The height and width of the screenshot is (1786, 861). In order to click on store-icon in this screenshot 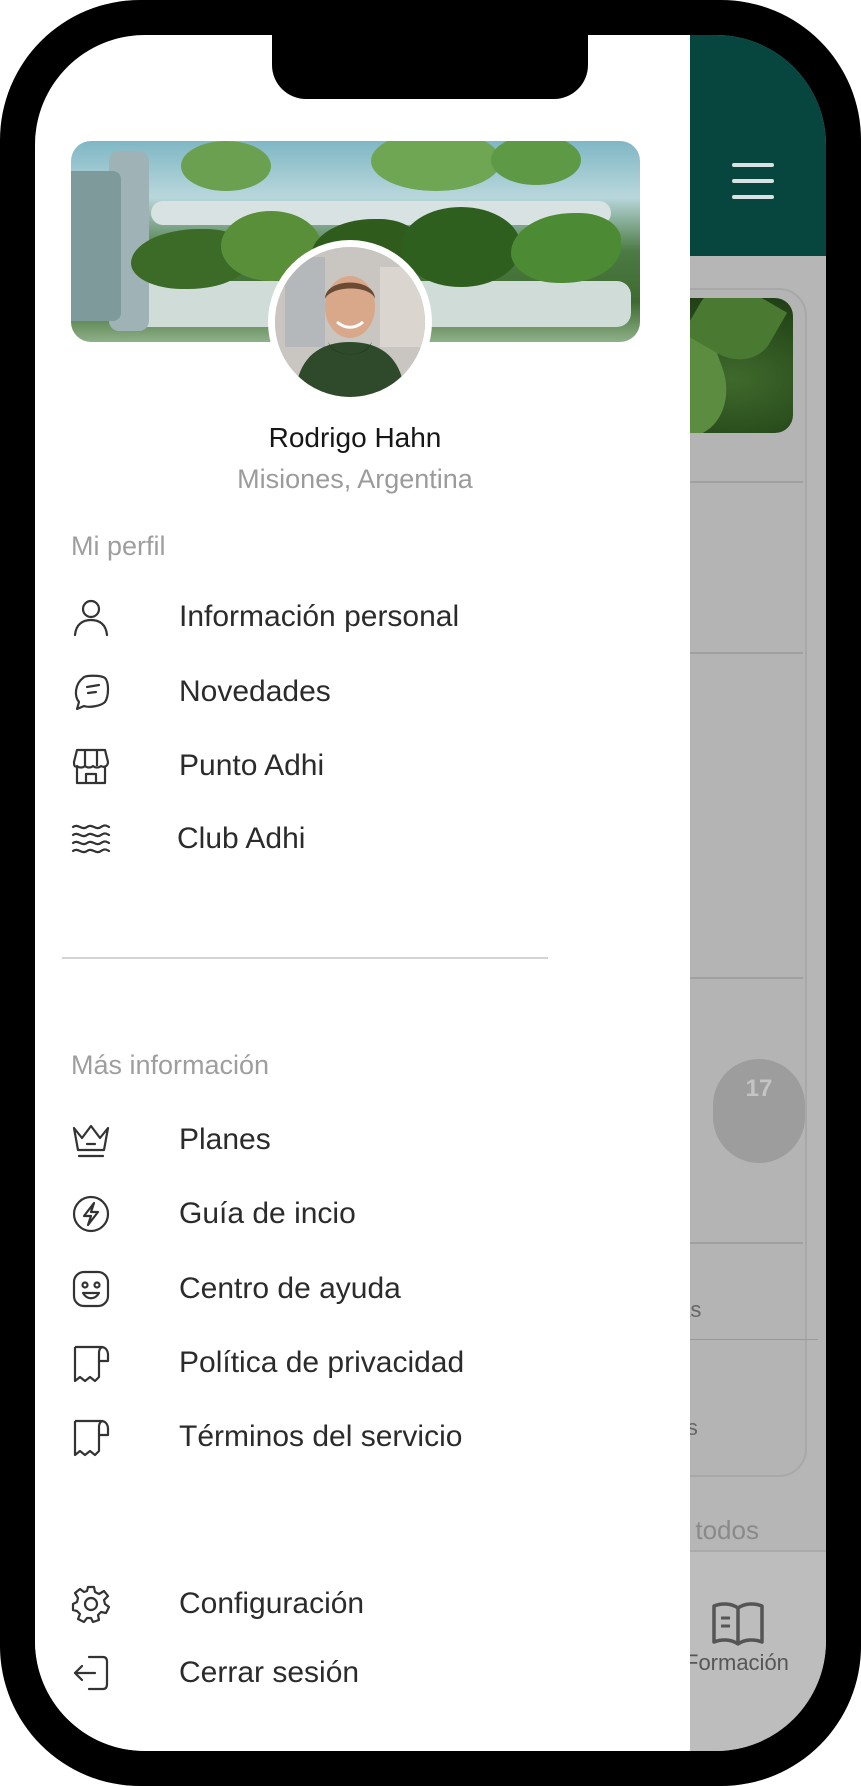, I will do `click(91, 766)`.